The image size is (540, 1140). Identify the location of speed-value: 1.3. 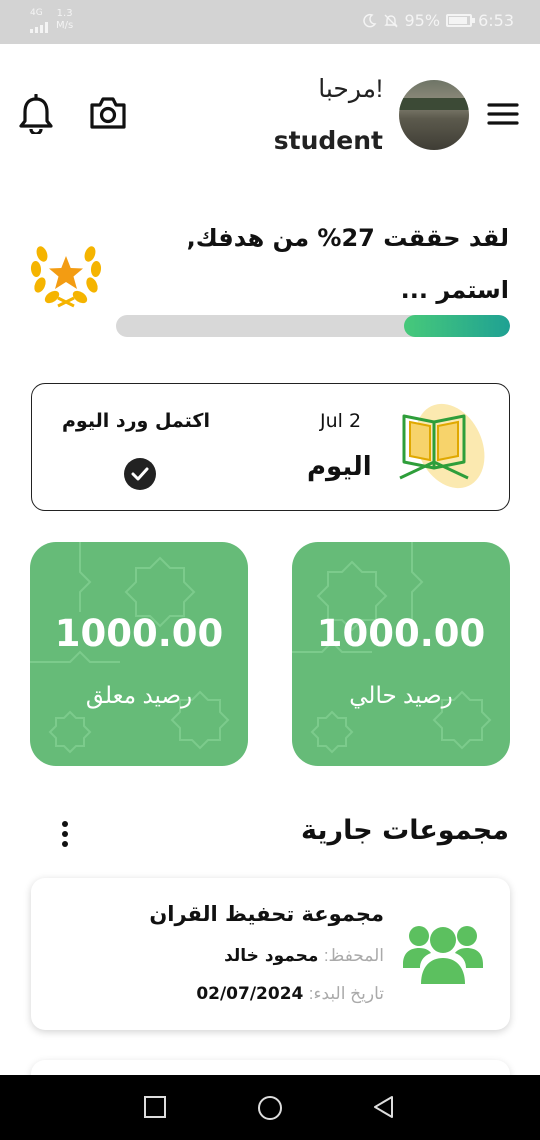
(64, 13).